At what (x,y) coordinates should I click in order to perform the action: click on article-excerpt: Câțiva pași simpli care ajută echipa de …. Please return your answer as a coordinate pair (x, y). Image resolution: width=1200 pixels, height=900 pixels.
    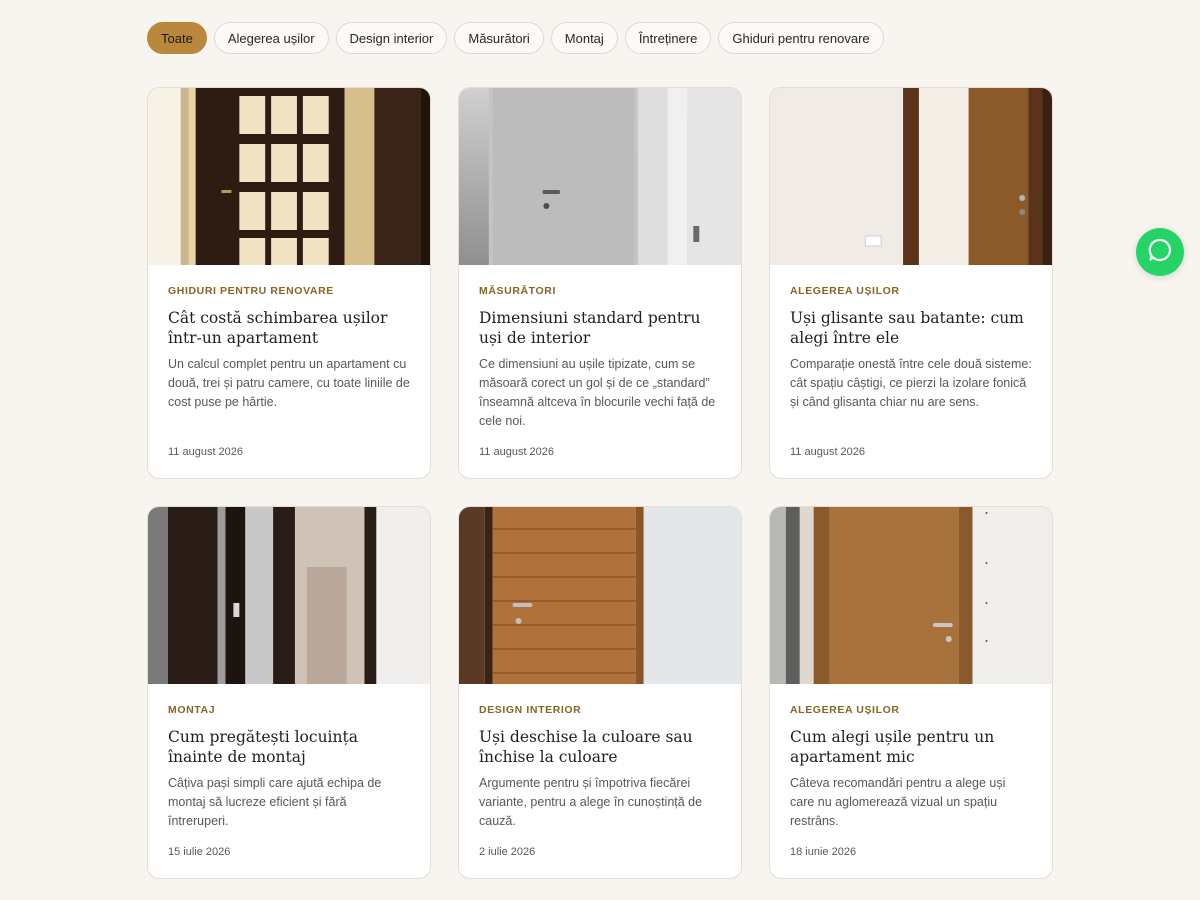
    Looking at the image, I should click on (275, 802).